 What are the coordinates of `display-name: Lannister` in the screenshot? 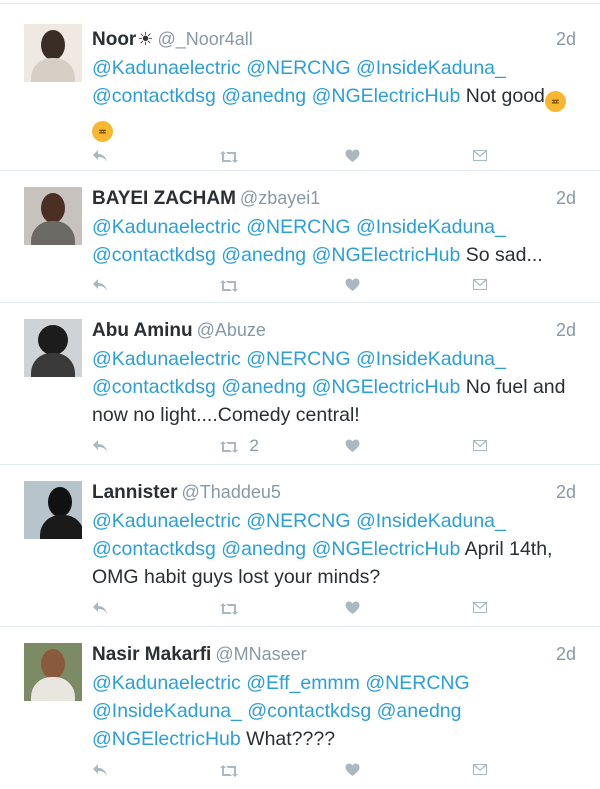 It's located at (135, 492).